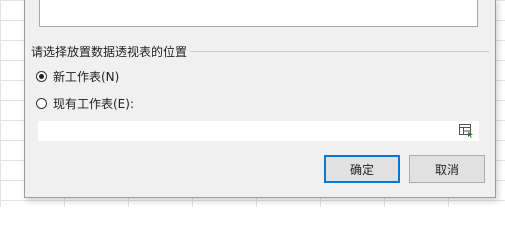 This screenshot has height=240, width=505. What do you see at coordinates (258, 13) in the screenshot?
I see `source-list-box` at bounding box center [258, 13].